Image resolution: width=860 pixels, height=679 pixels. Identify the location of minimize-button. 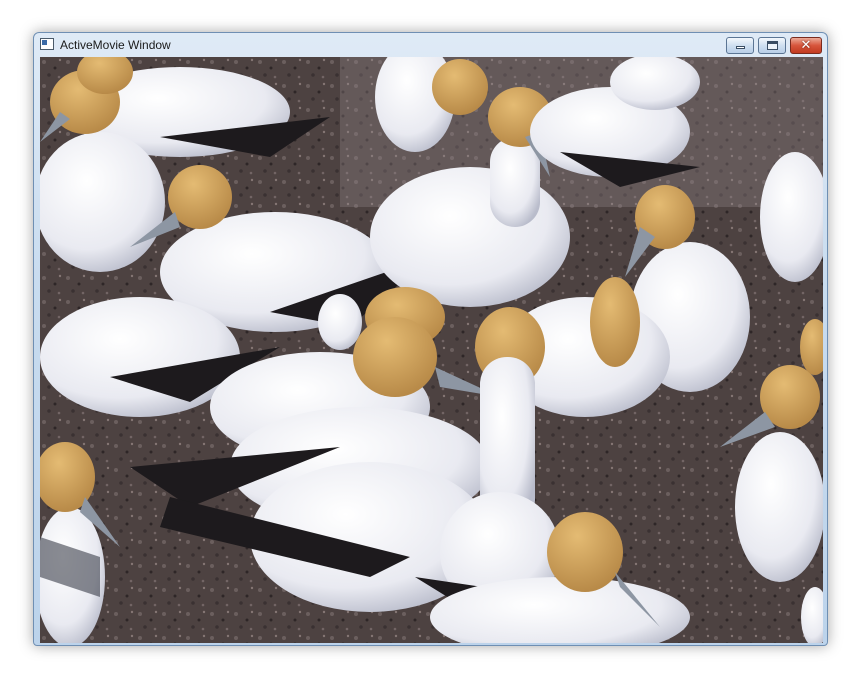
(740, 45).